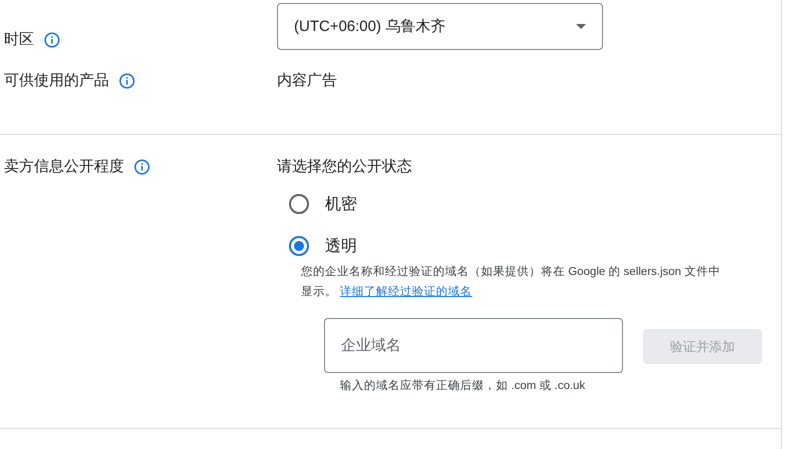  Describe the element at coordinates (473, 345) in the screenshot. I see `domain-field: 企业域名` at that location.